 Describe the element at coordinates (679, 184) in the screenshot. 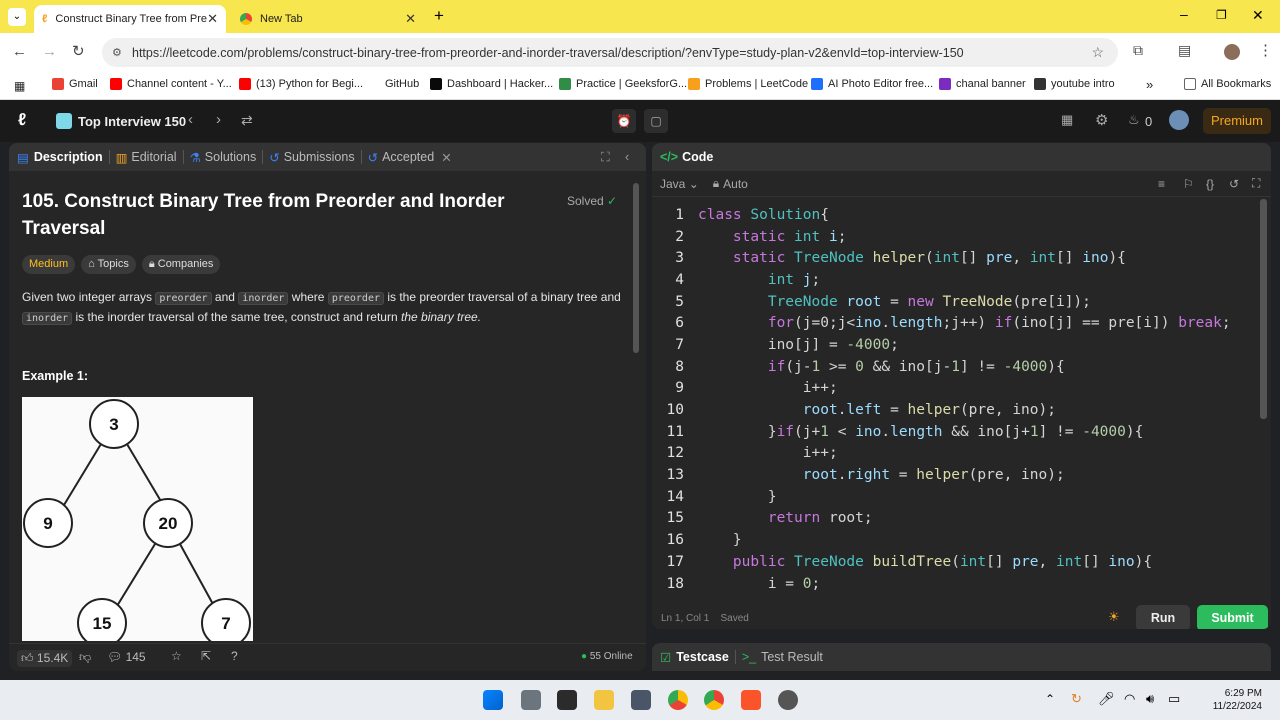

I see `language-select: Java ⌄` at that location.